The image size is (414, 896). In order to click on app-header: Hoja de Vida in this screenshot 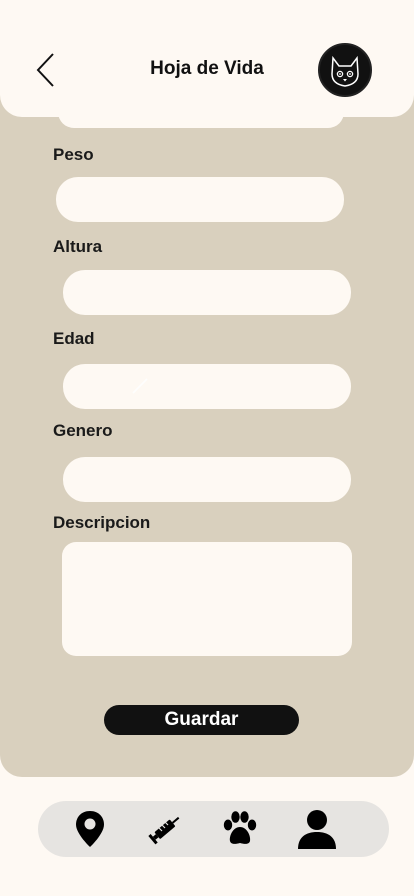, I will do `click(207, 58)`.